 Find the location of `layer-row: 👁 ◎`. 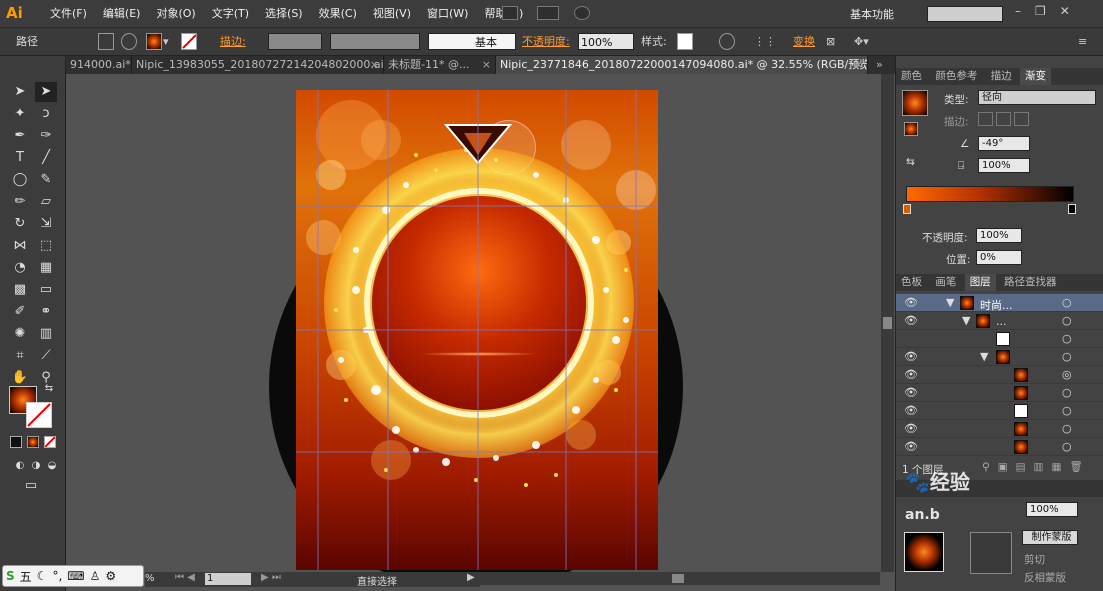

layer-row: 👁 ◎ is located at coordinates (999, 375).